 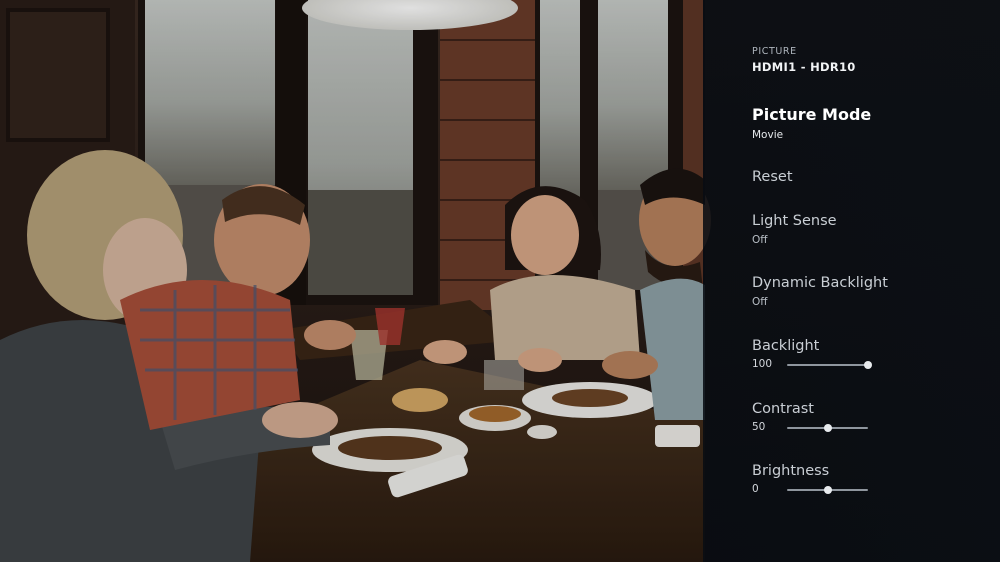 I want to click on backlight-slider: 100, so click(x=867, y=365).